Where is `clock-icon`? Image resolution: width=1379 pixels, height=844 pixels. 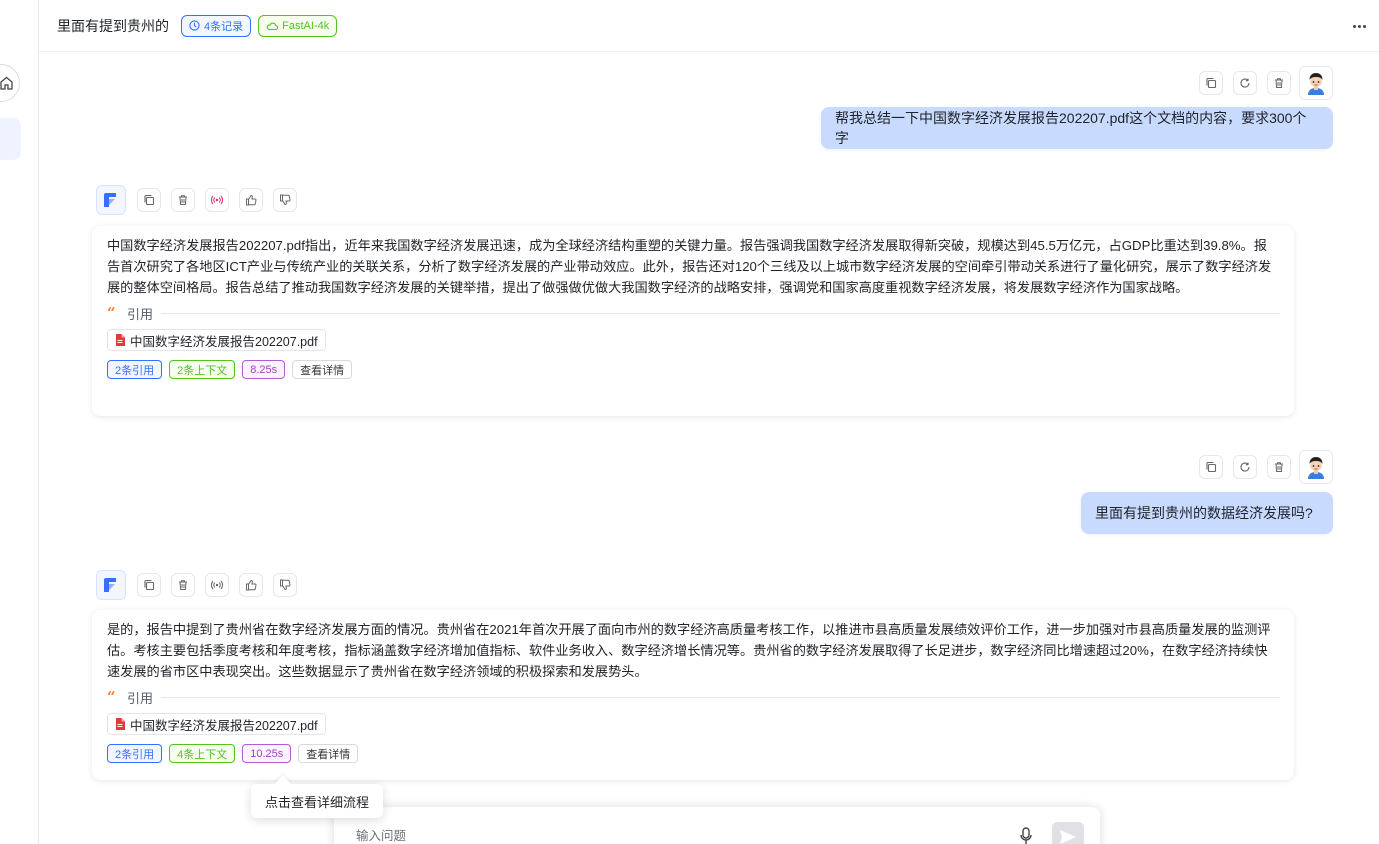 clock-icon is located at coordinates (194, 25).